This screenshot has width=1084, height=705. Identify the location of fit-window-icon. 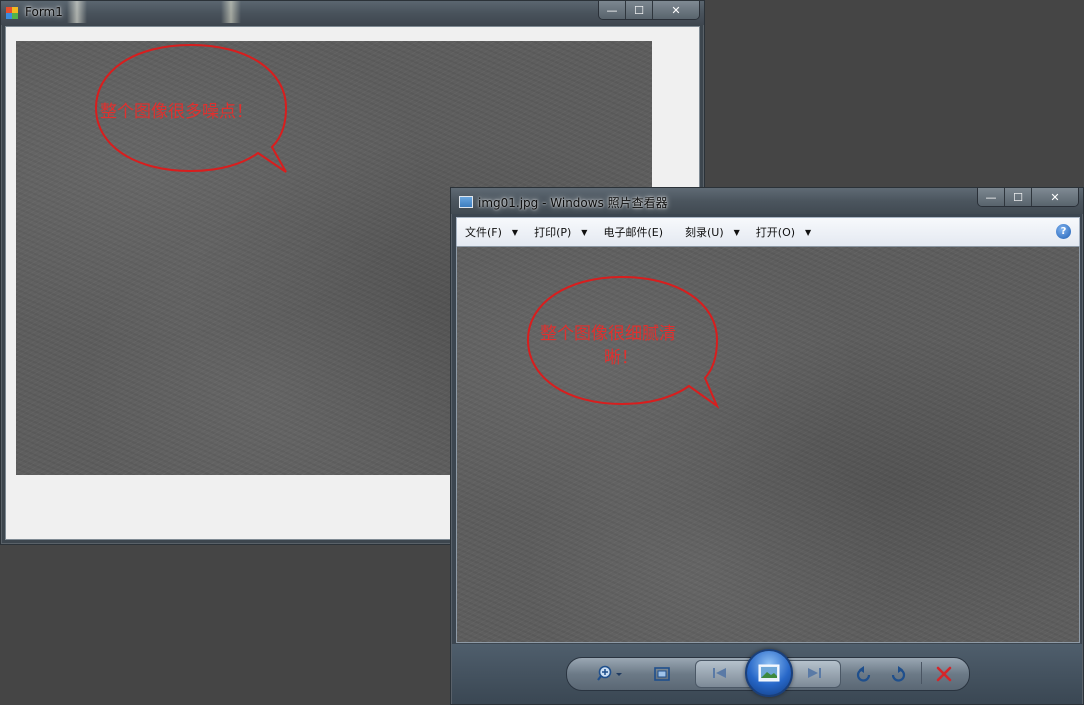
(662, 674).